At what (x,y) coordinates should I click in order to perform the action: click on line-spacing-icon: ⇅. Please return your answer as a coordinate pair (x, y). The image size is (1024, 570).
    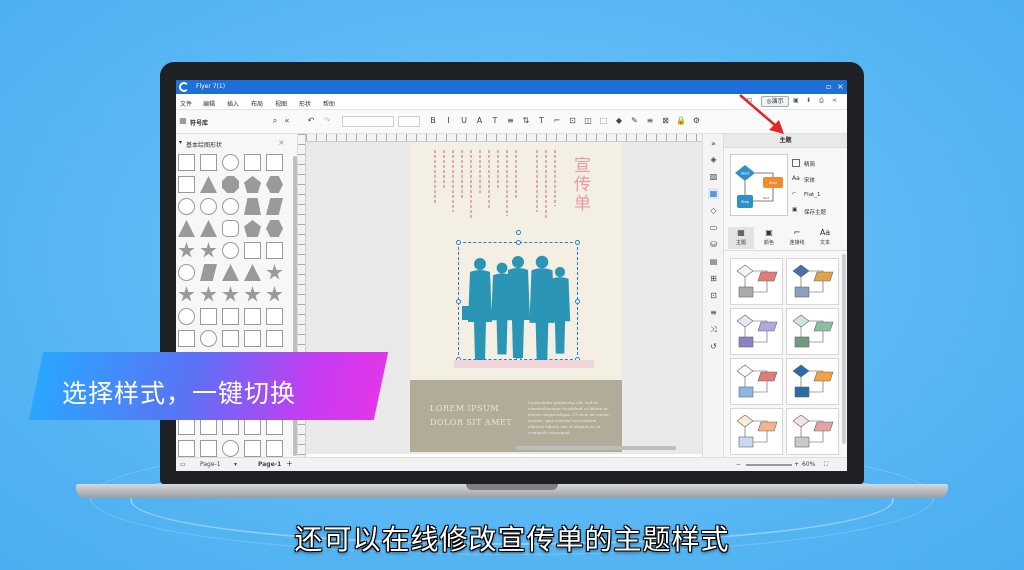
    Looking at the image, I should click on (526, 121).